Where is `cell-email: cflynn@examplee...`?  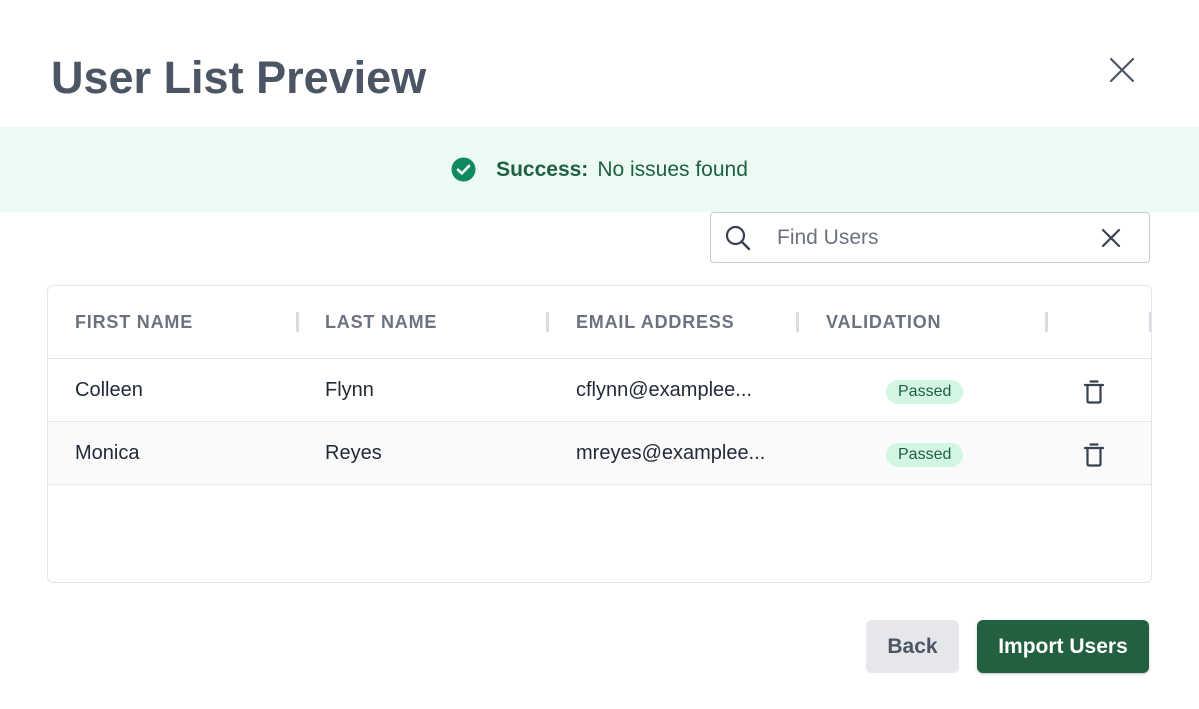 cell-email: cflynn@examplee... is located at coordinates (664, 390).